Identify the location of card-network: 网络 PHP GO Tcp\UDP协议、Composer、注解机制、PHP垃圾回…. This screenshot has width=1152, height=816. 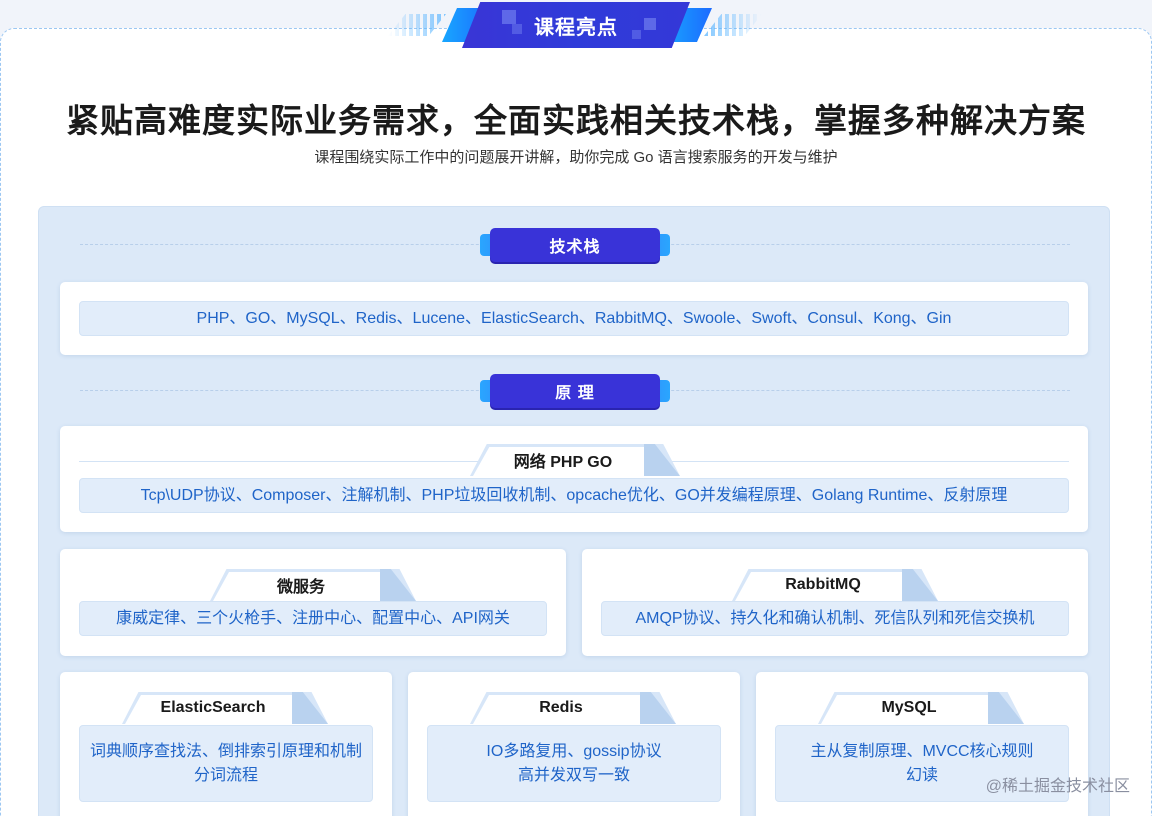
(574, 479).